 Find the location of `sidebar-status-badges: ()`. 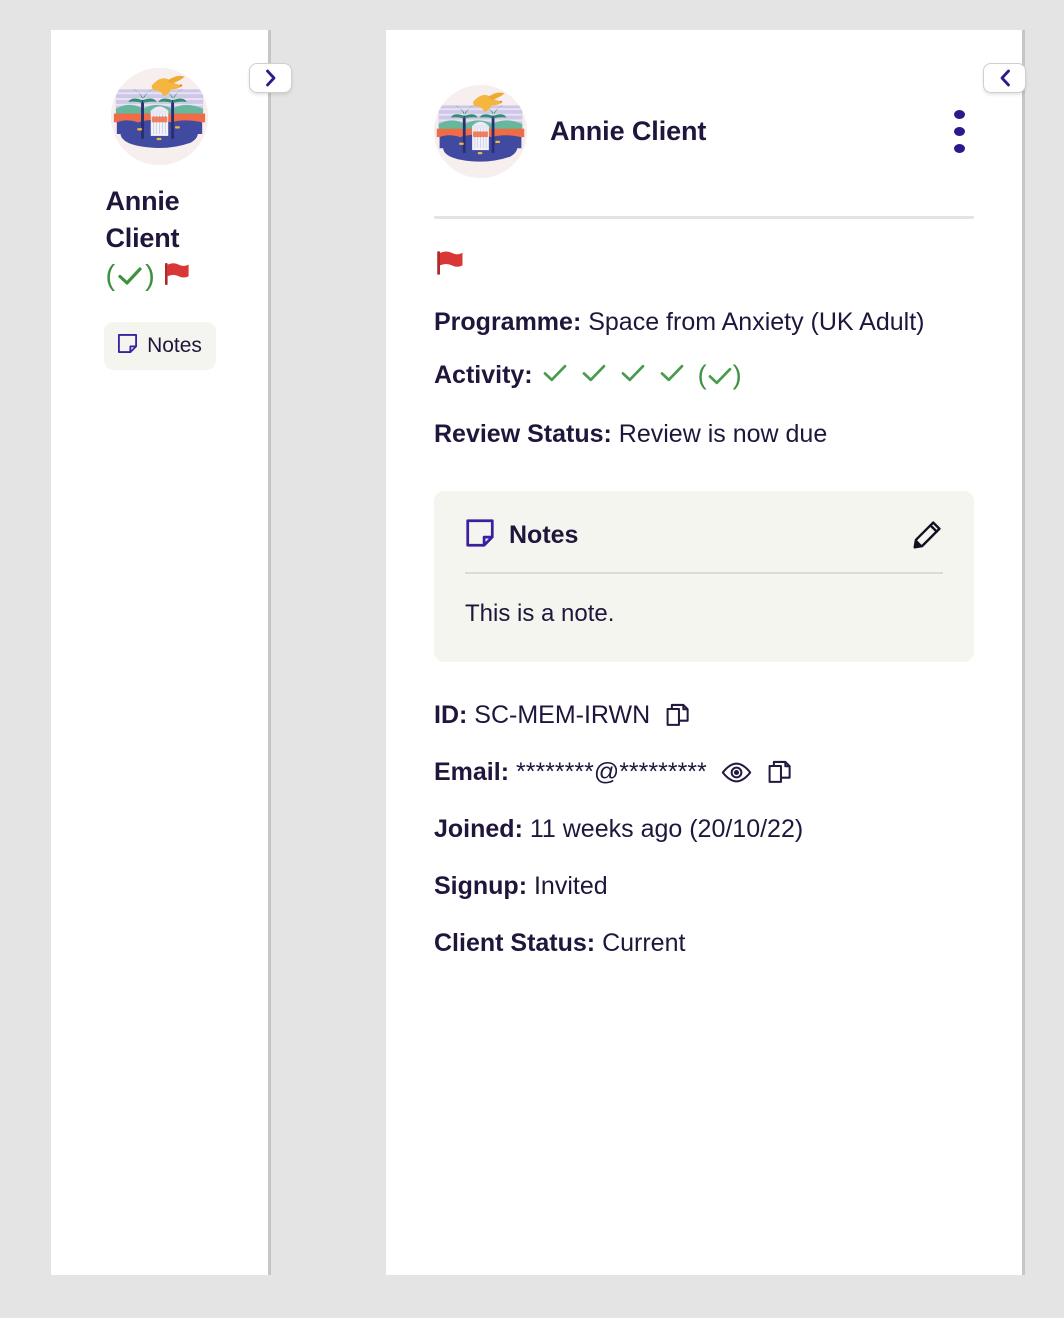

sidebar-status-badges: () is located at coordinates (160, 276).